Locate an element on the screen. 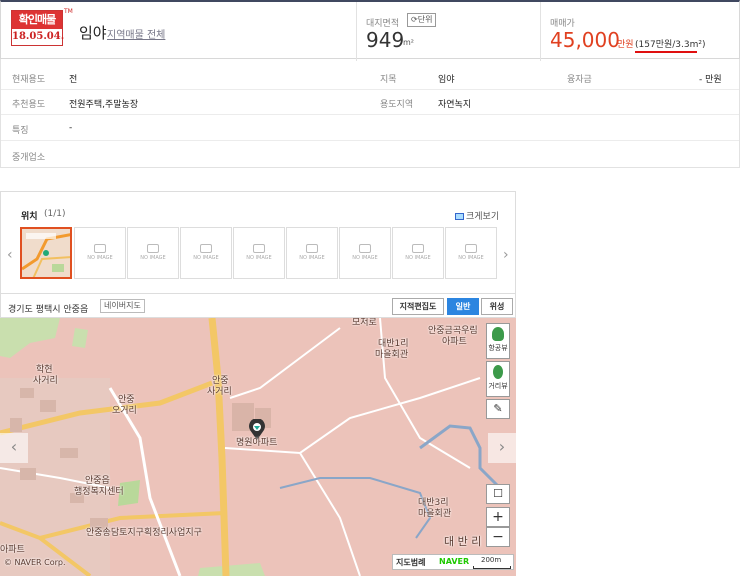  map-label-property: 명원아파트 is located at coordinates (257, 443).